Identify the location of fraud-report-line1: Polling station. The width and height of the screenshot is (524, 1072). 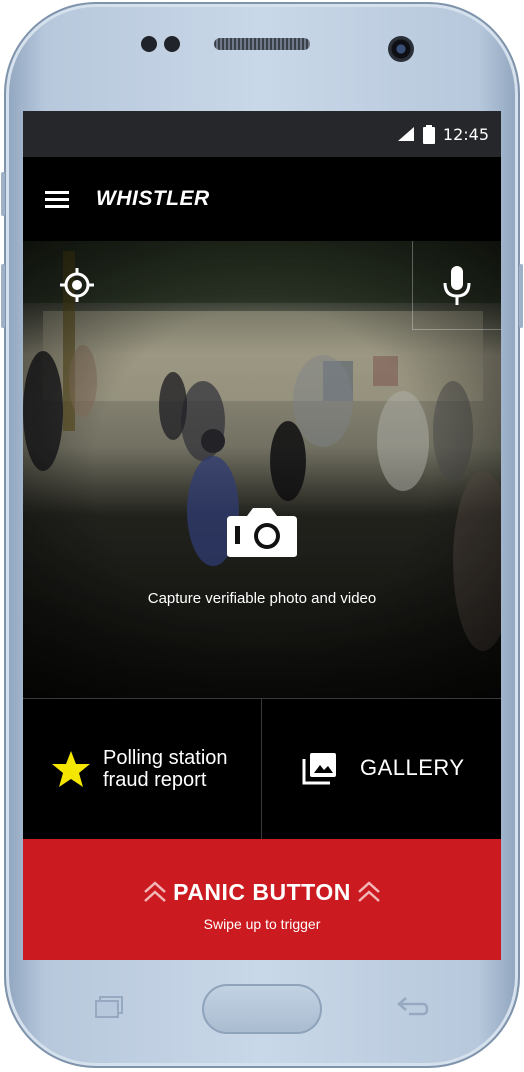
(165, 758).